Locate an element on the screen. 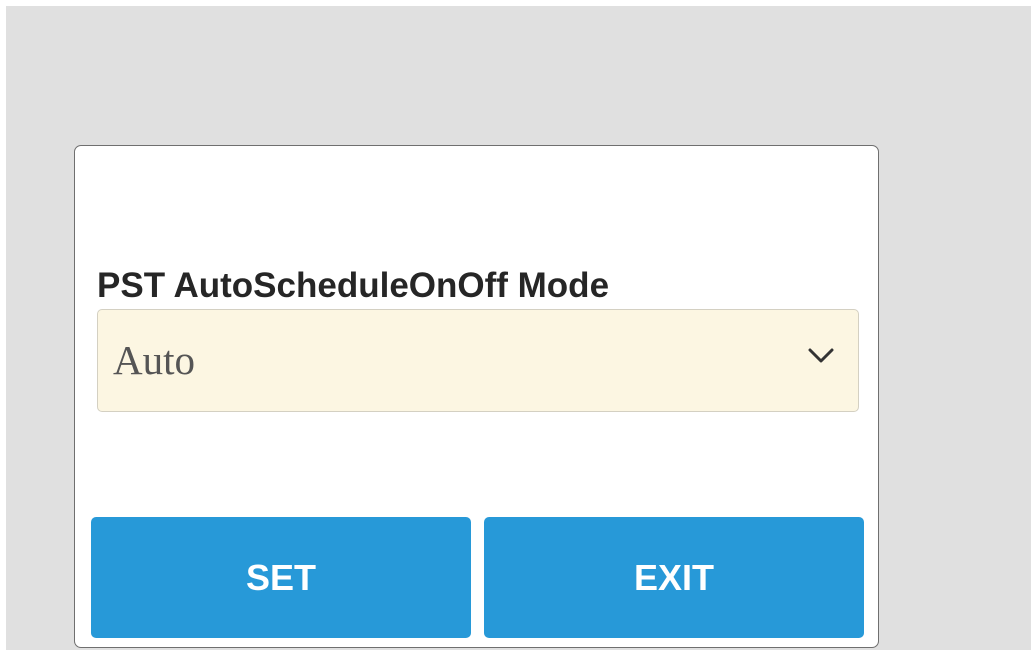 The height and width of the screenshot is (650, 1031). exit-button: EXIT is located at coordinates (674, 577).